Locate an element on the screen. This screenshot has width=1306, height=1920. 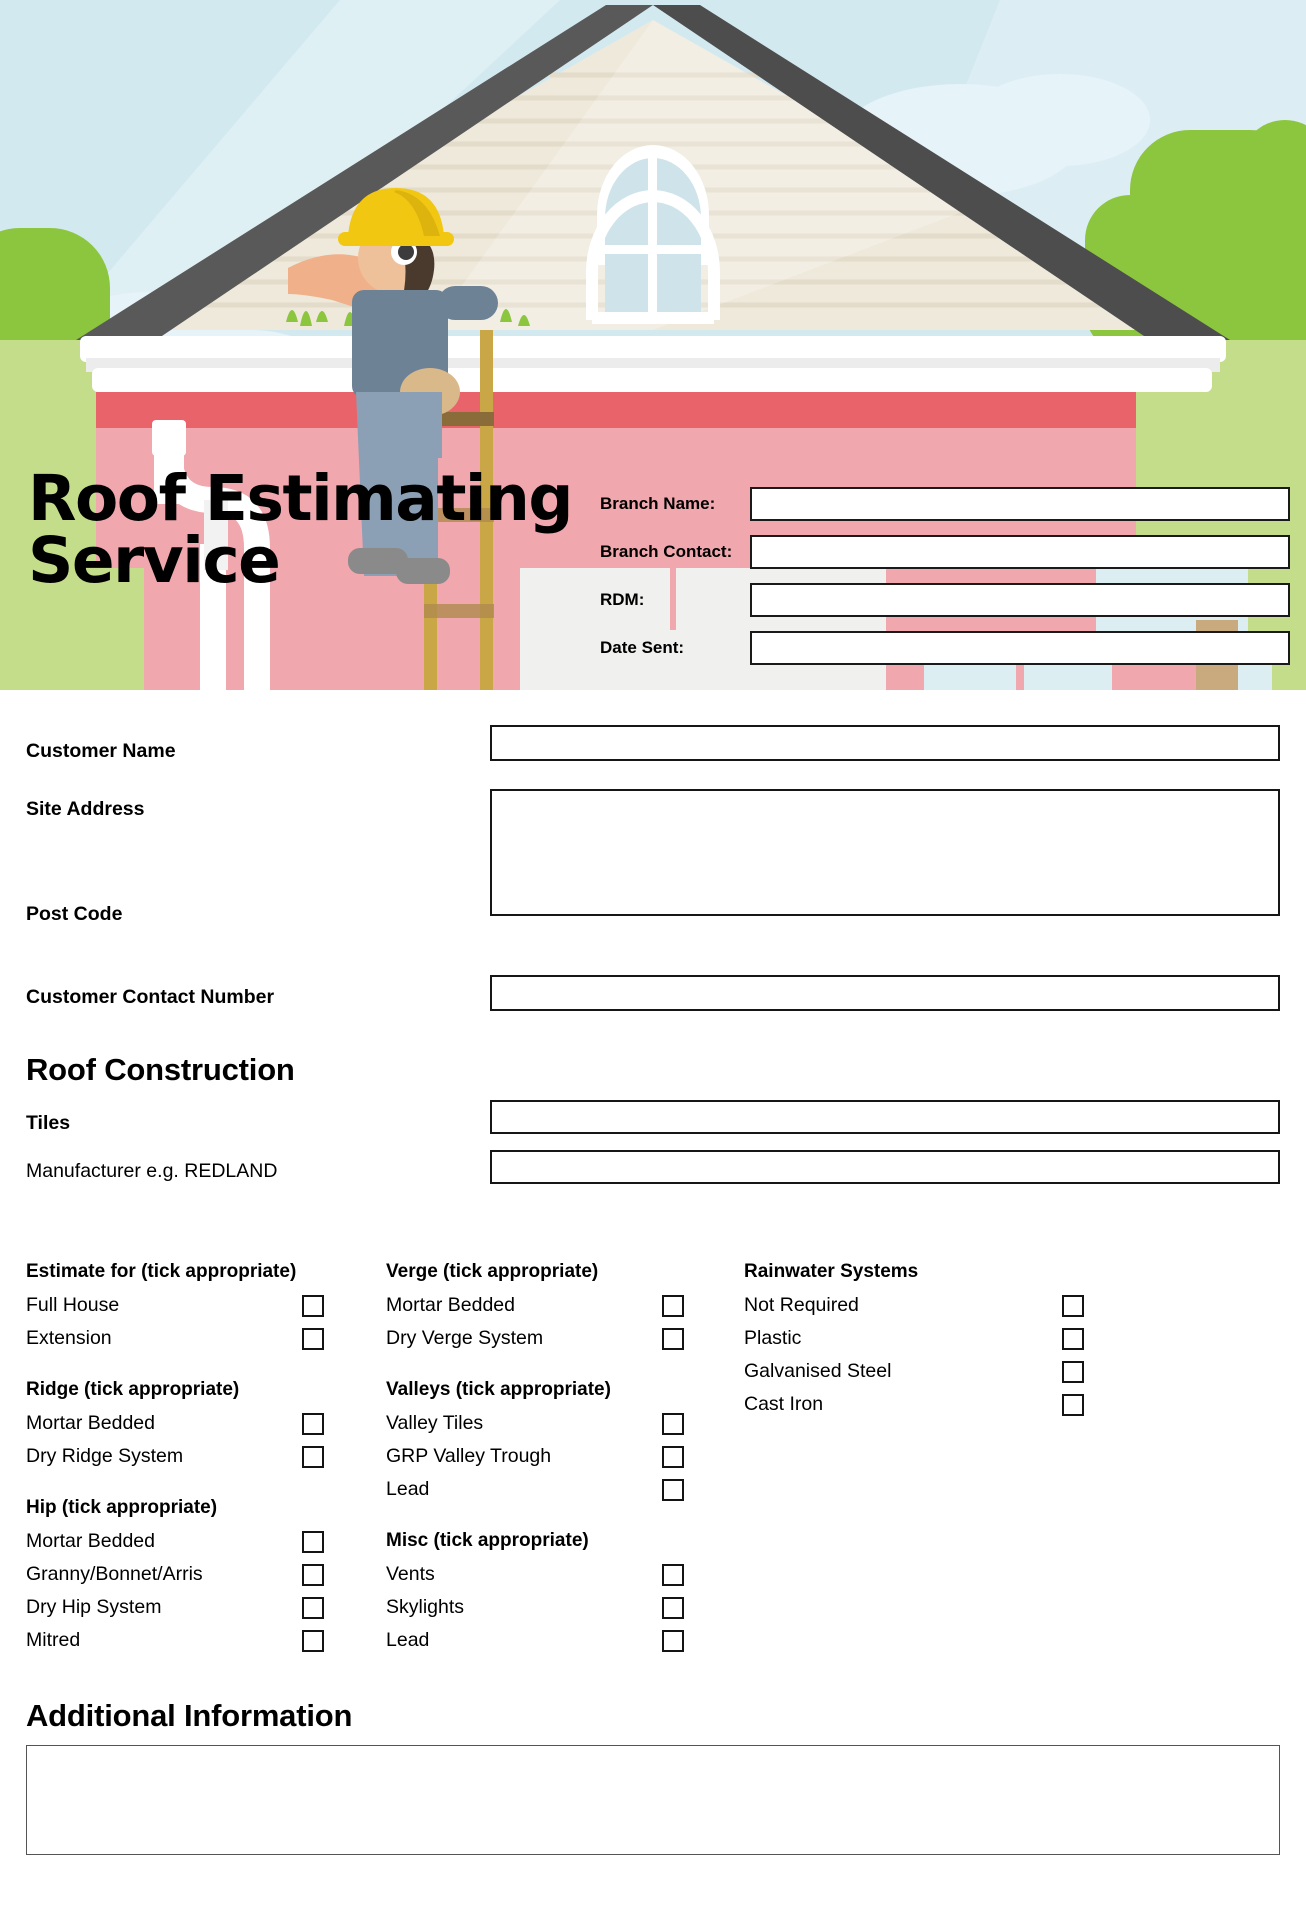
option-label-grp-valley-trough: GRP Valley Trough is located at coordinates (469, 1456).